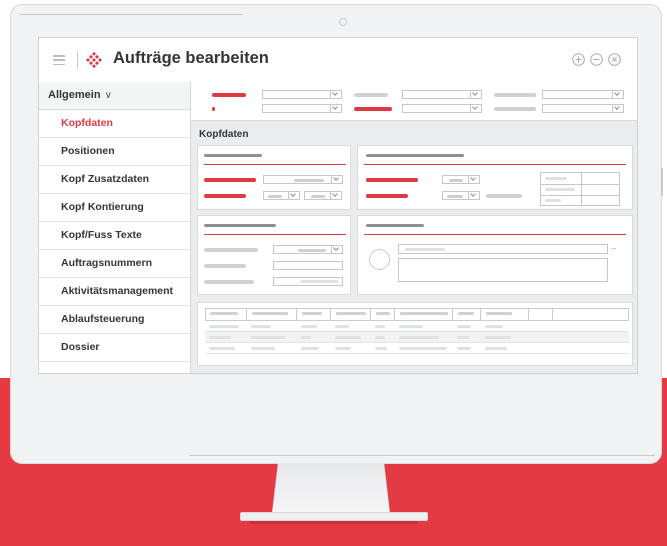  What do you see at coordinates (578, 59) in the screenshot?
I see `add-circle-icon` at bounding box center [578, 59].